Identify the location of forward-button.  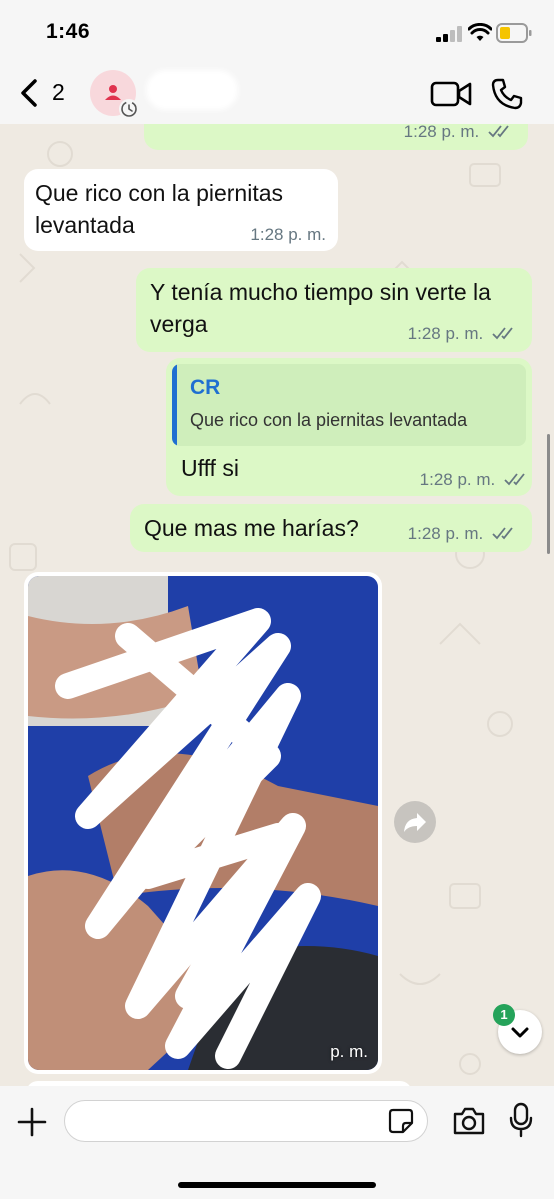
(415, 822).